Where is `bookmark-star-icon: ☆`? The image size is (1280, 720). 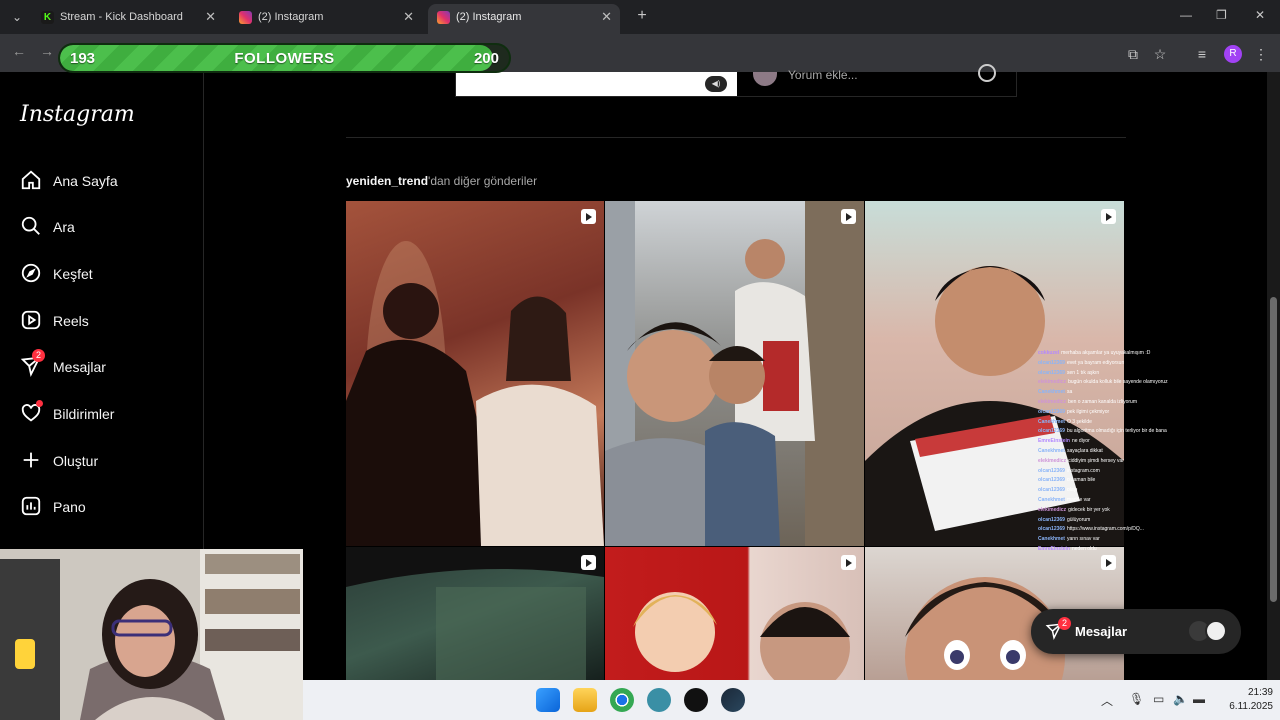 bookmark-star-icon: ☆ is located at coordinates (1160, 54).